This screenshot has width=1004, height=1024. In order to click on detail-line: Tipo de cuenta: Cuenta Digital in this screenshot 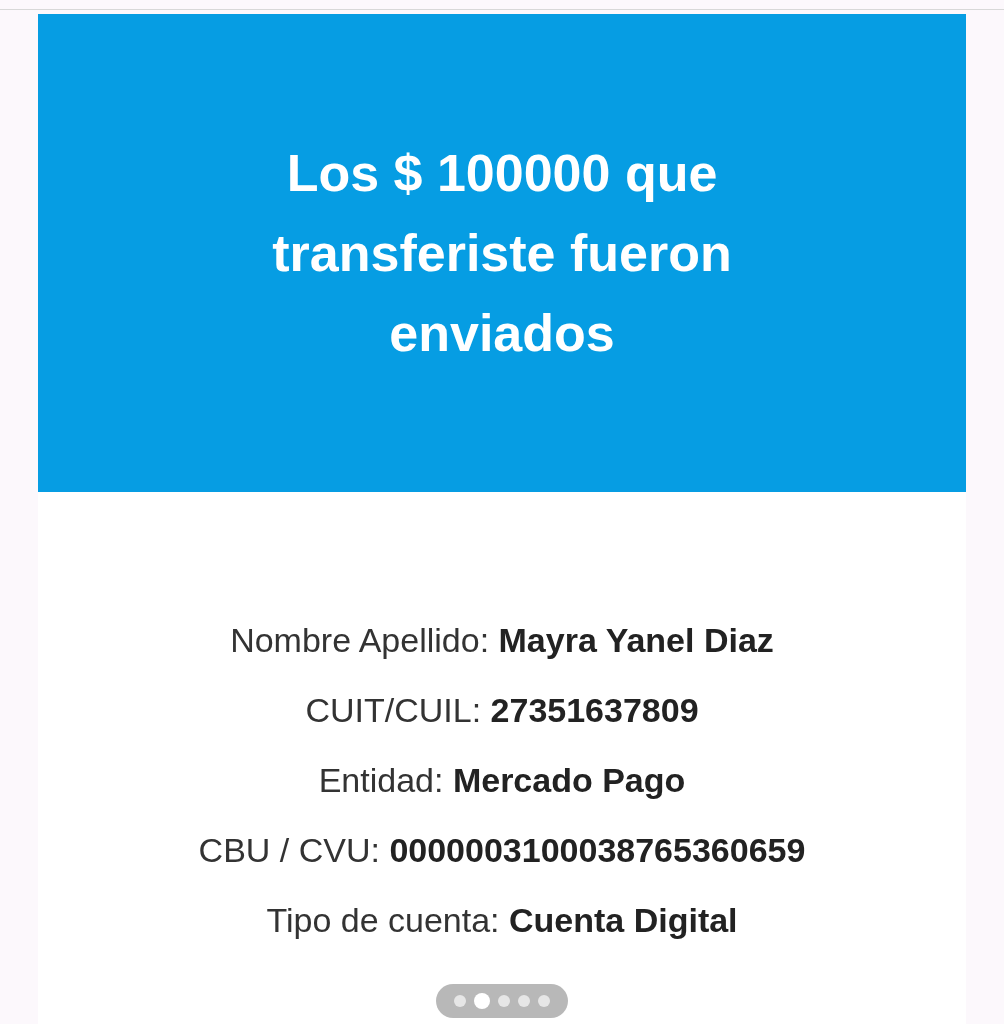, I will do `click(502, 920)`.